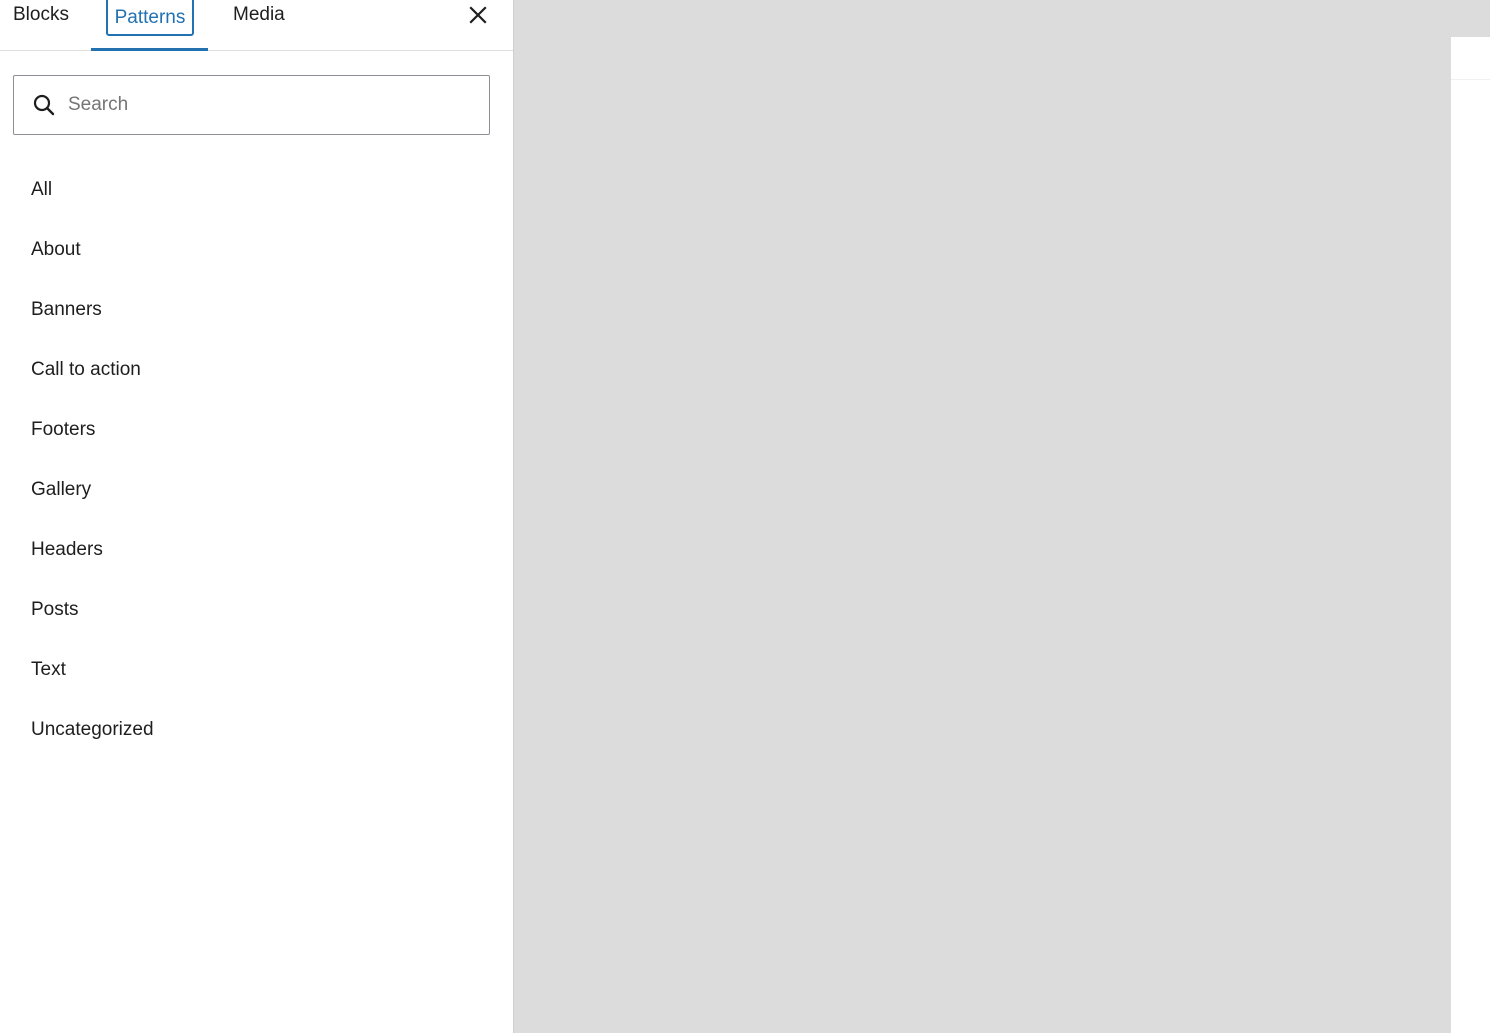  What do you see at coordinates (149, 49) in the screenshot?
I see `active-tab-indicator` at bounding box center [149, 49].